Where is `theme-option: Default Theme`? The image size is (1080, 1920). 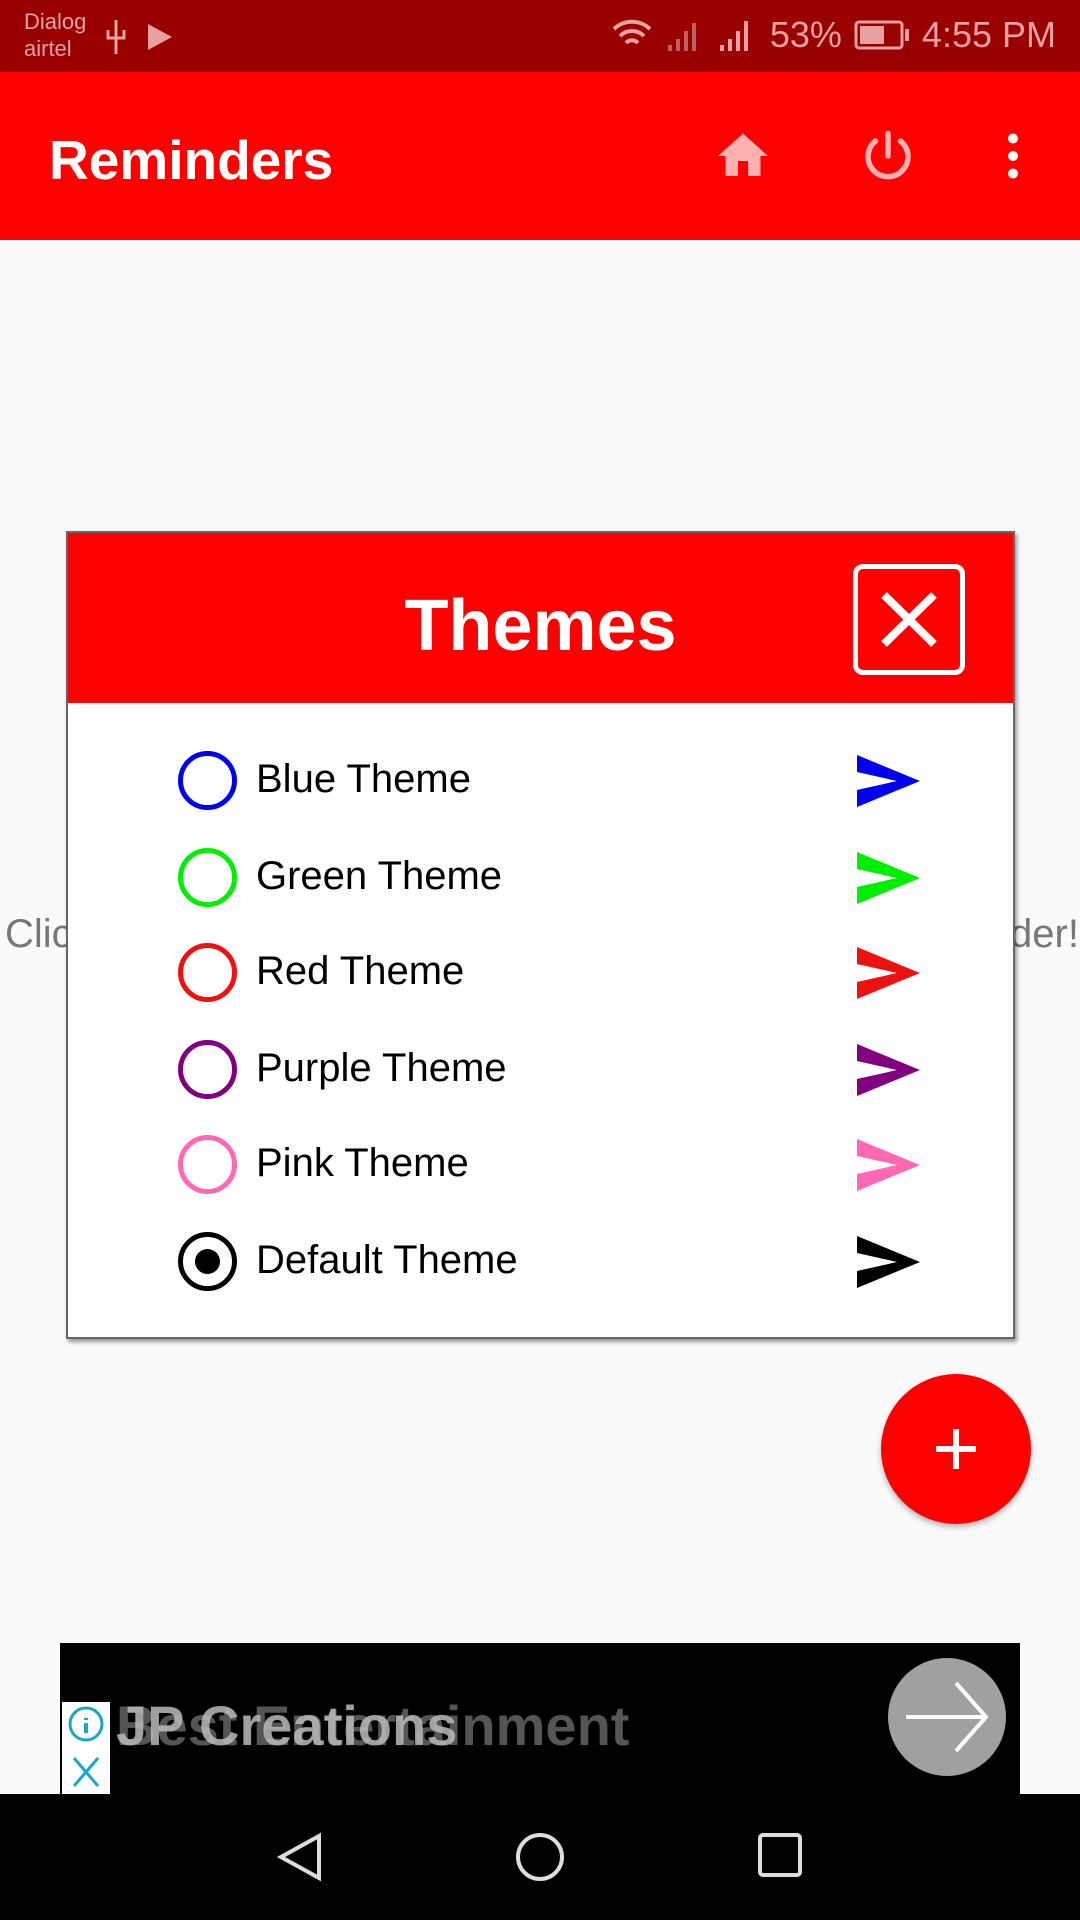
theme-option: Default Theme is located at coordinates (540, 1261).